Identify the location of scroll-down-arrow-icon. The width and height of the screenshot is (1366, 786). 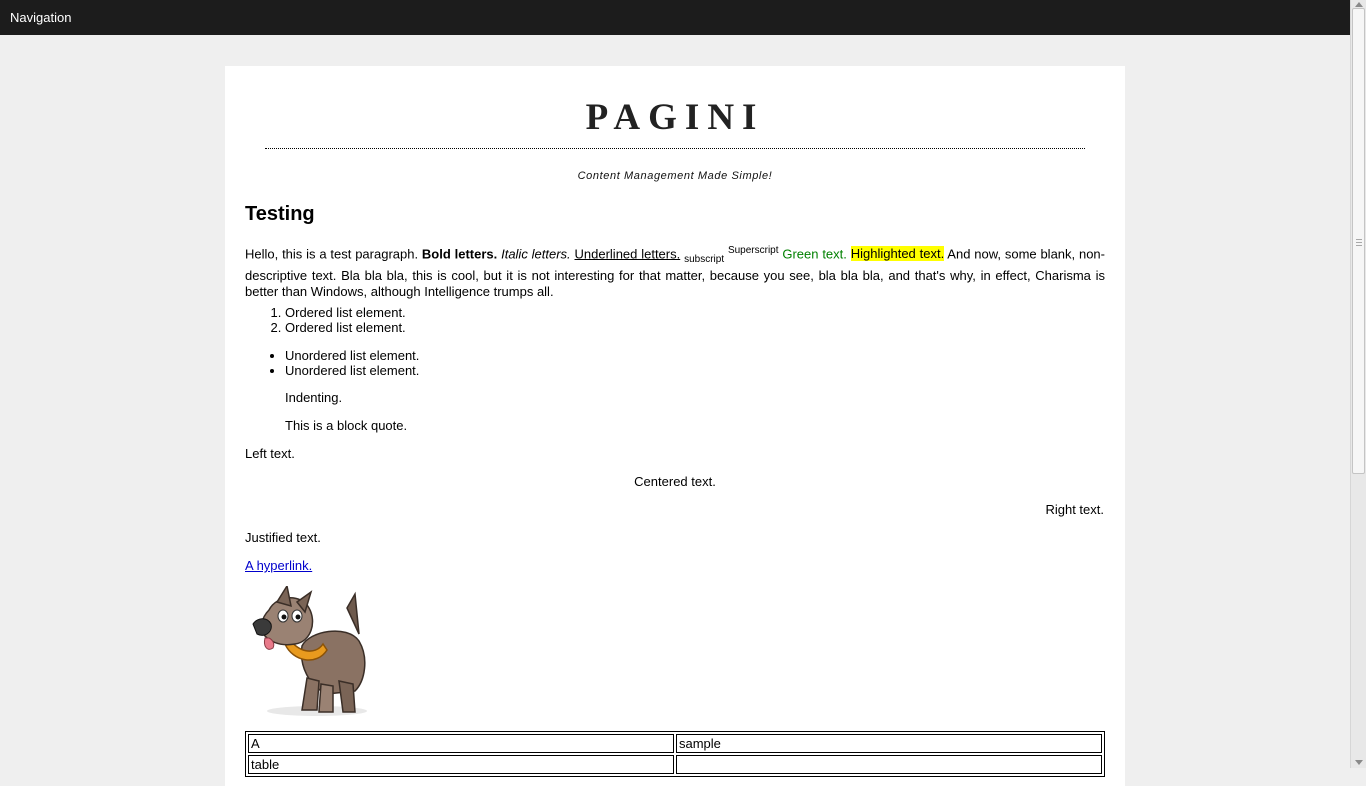
(1359, 762).